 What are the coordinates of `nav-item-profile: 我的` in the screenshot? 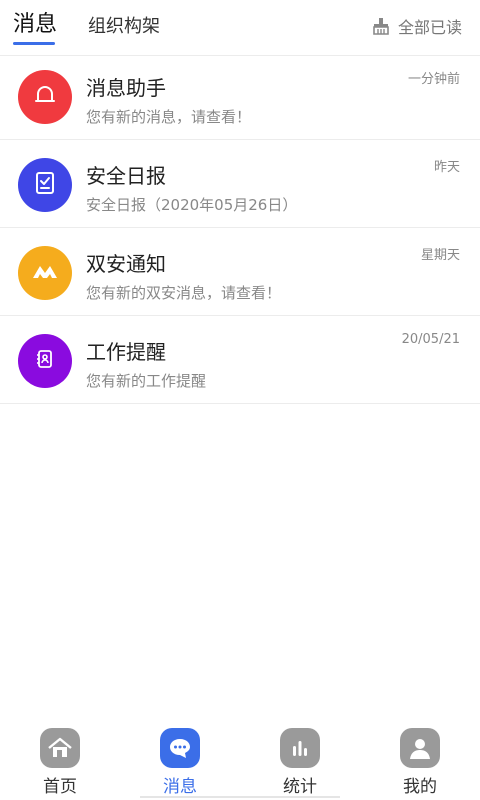 It's located at (420, 759).